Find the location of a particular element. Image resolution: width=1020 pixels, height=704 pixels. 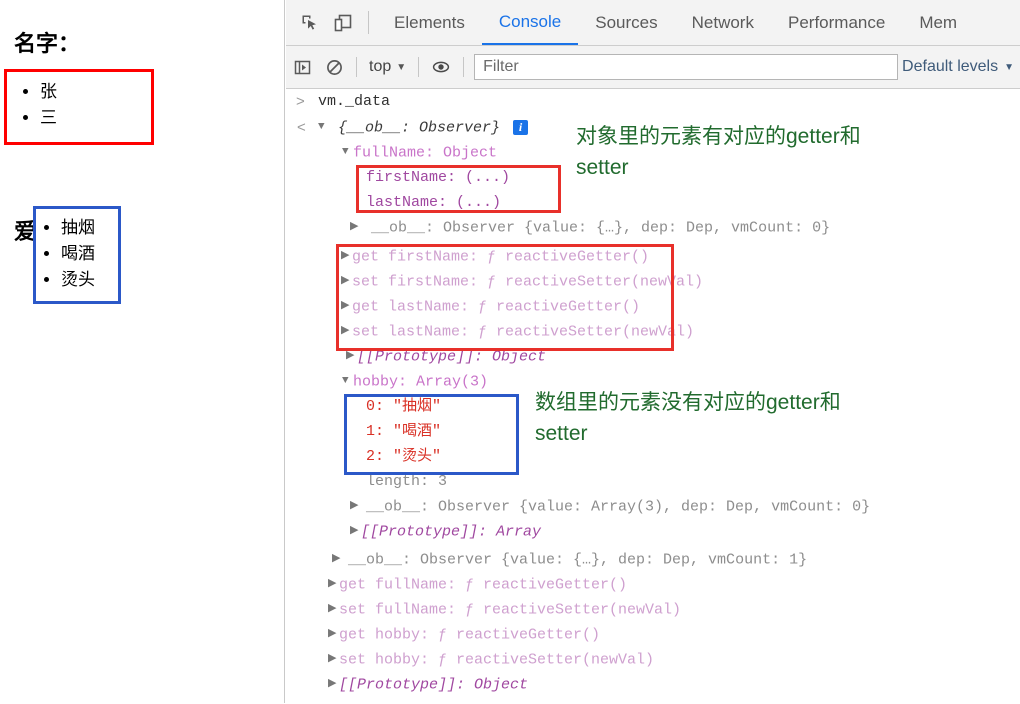

property-label: set firstName: ƒ reactiveSetter(newVal) is located at coordinates (528, 282).